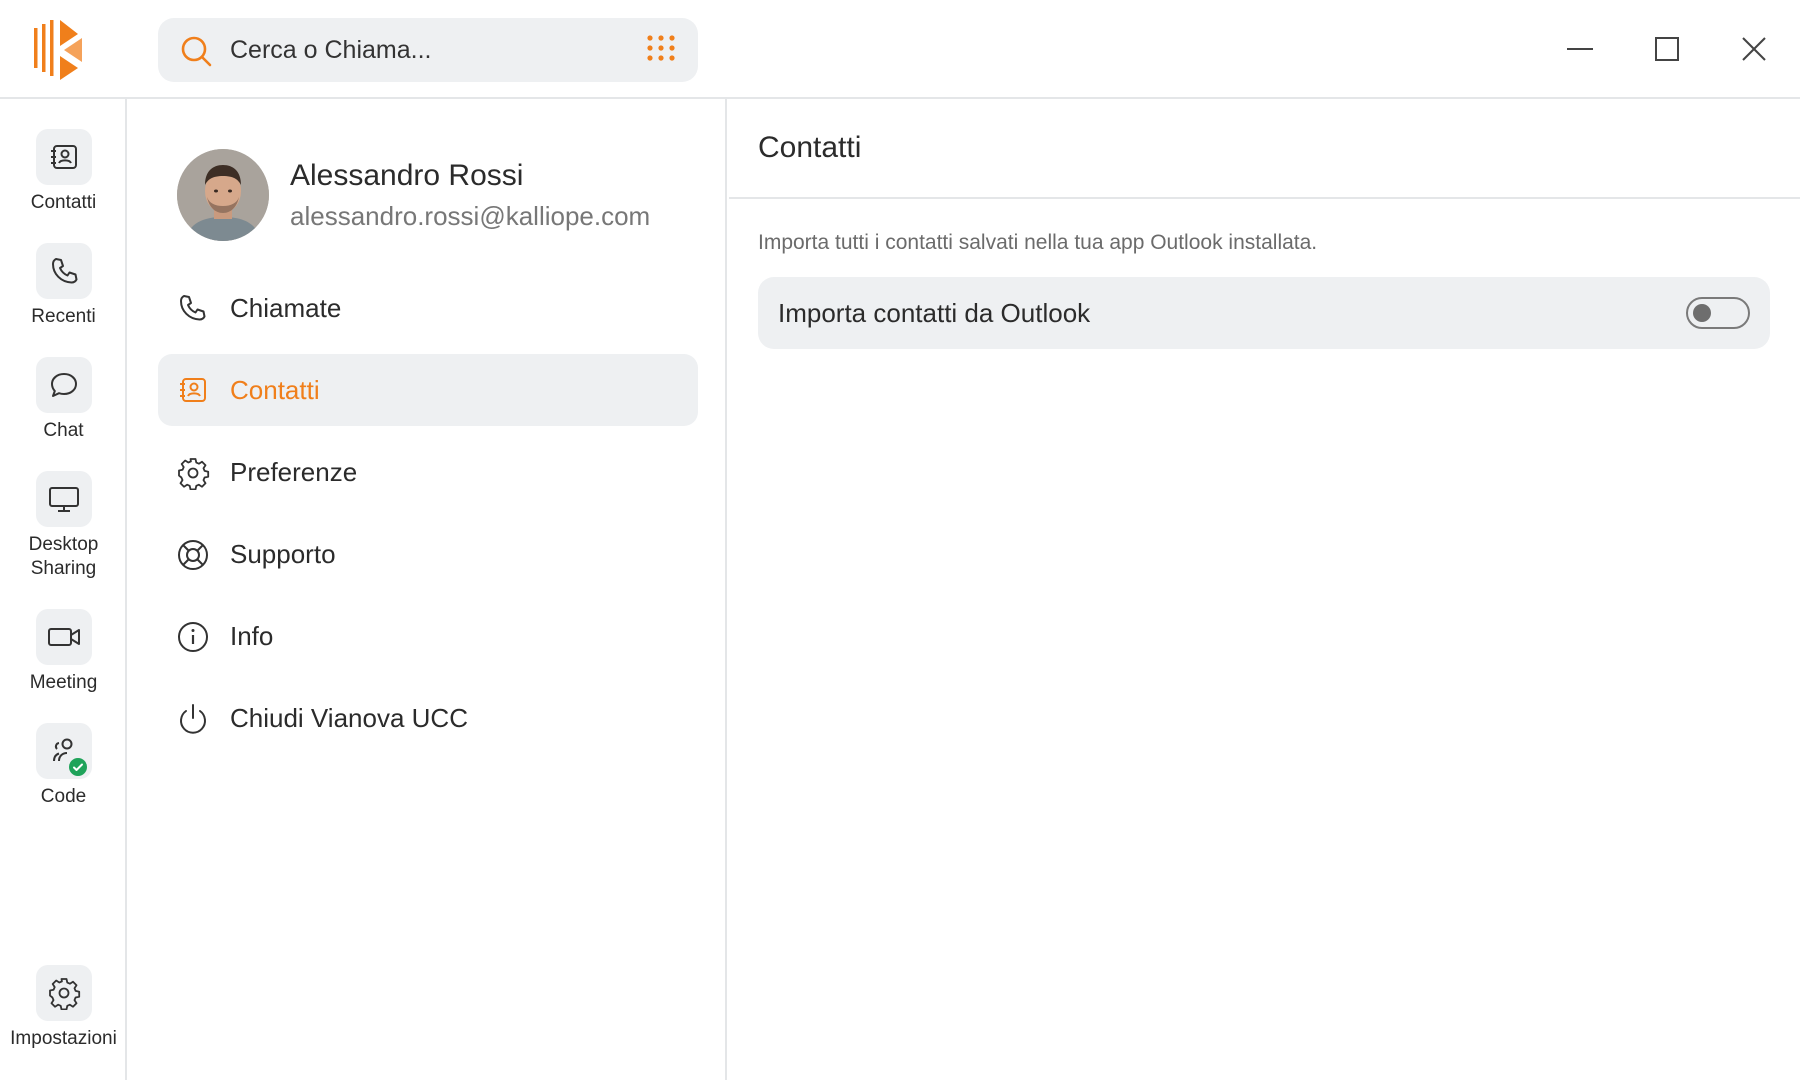 Image resolution: width=1800 pixels, height=1080 pixels. I want to click on panel-header: Contatti, so click(1264, 149).